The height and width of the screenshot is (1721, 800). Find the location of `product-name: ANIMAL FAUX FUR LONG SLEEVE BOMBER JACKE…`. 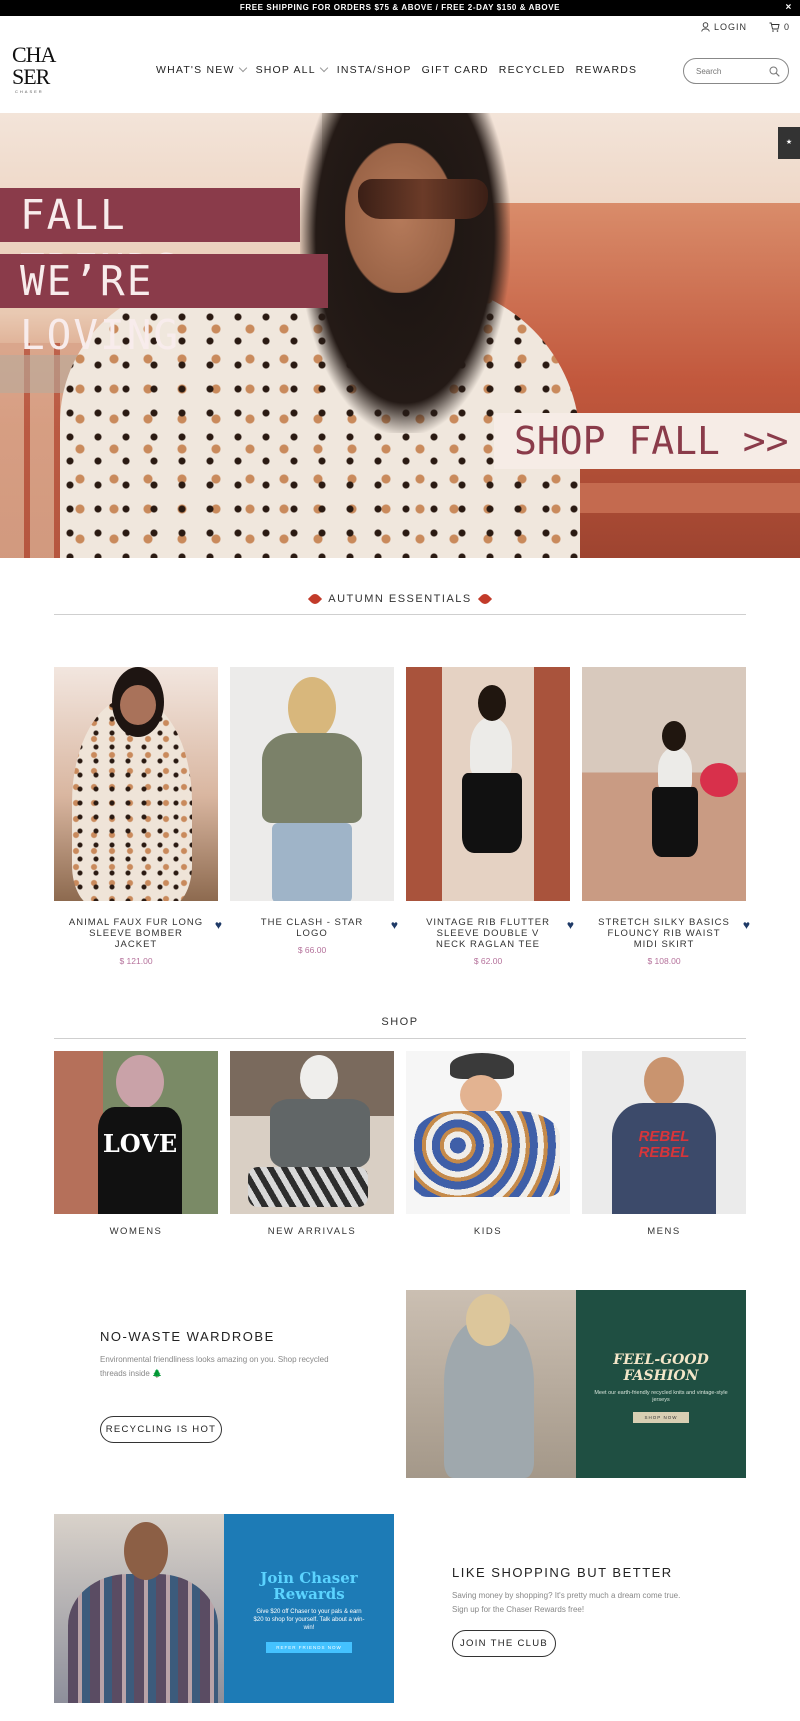

product-name: ANIMAL FAUX FUR LONG SLEEVE BOMBER JACKE… is located at coordinates (136, 933).